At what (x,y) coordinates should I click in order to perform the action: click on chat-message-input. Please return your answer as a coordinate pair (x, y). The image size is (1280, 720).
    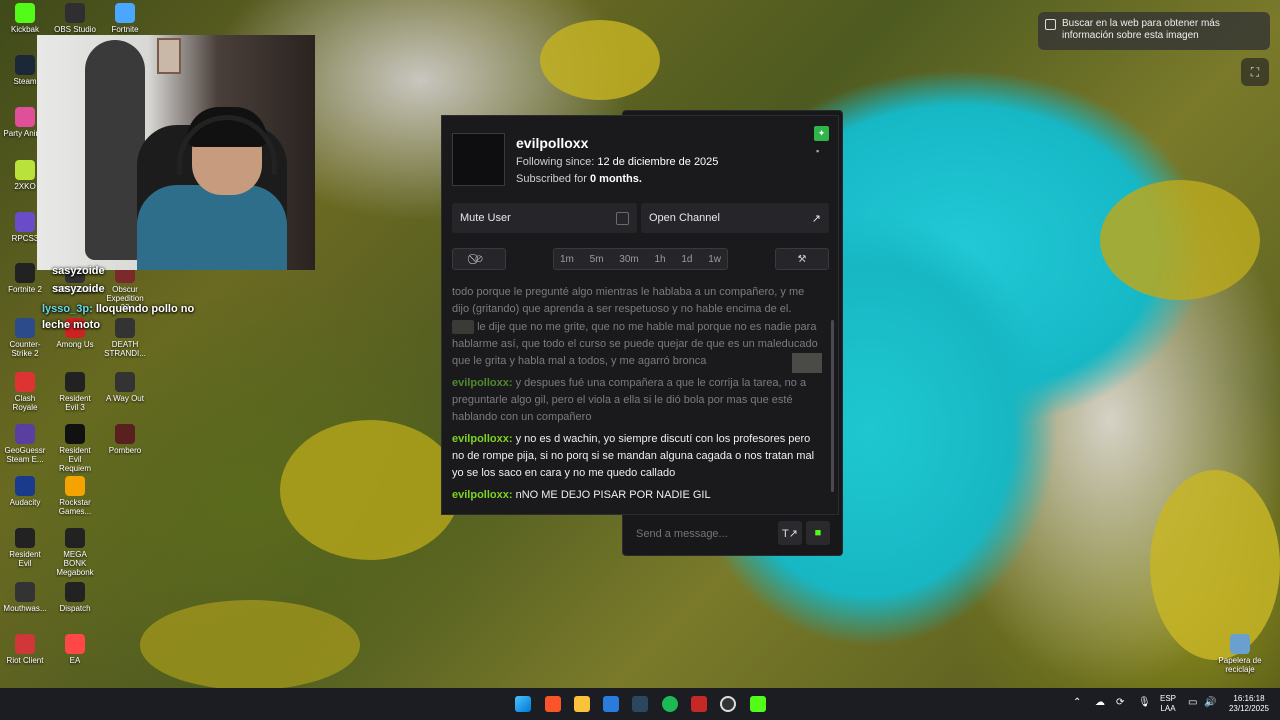
    Looking at the image, I should click on (700, 534).